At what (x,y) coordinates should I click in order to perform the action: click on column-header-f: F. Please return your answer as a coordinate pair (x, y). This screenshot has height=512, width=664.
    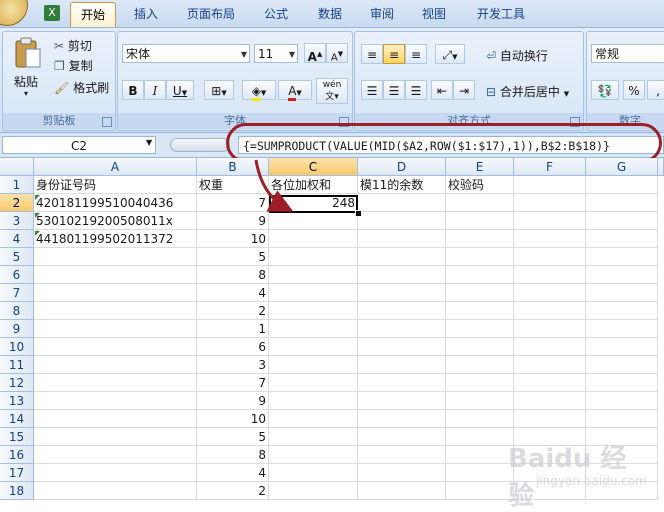
    Looking at the image, I should click on (550, 167).